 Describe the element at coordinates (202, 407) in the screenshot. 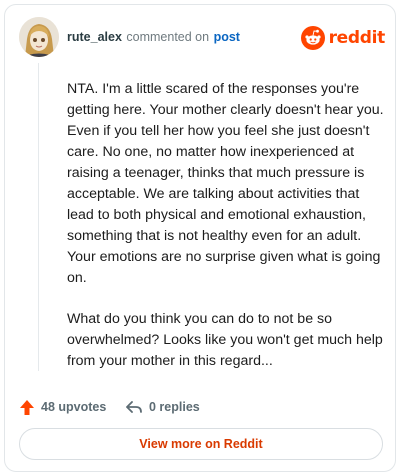

I see `comment-actions: 48 upvotes 0 replies` at that location.